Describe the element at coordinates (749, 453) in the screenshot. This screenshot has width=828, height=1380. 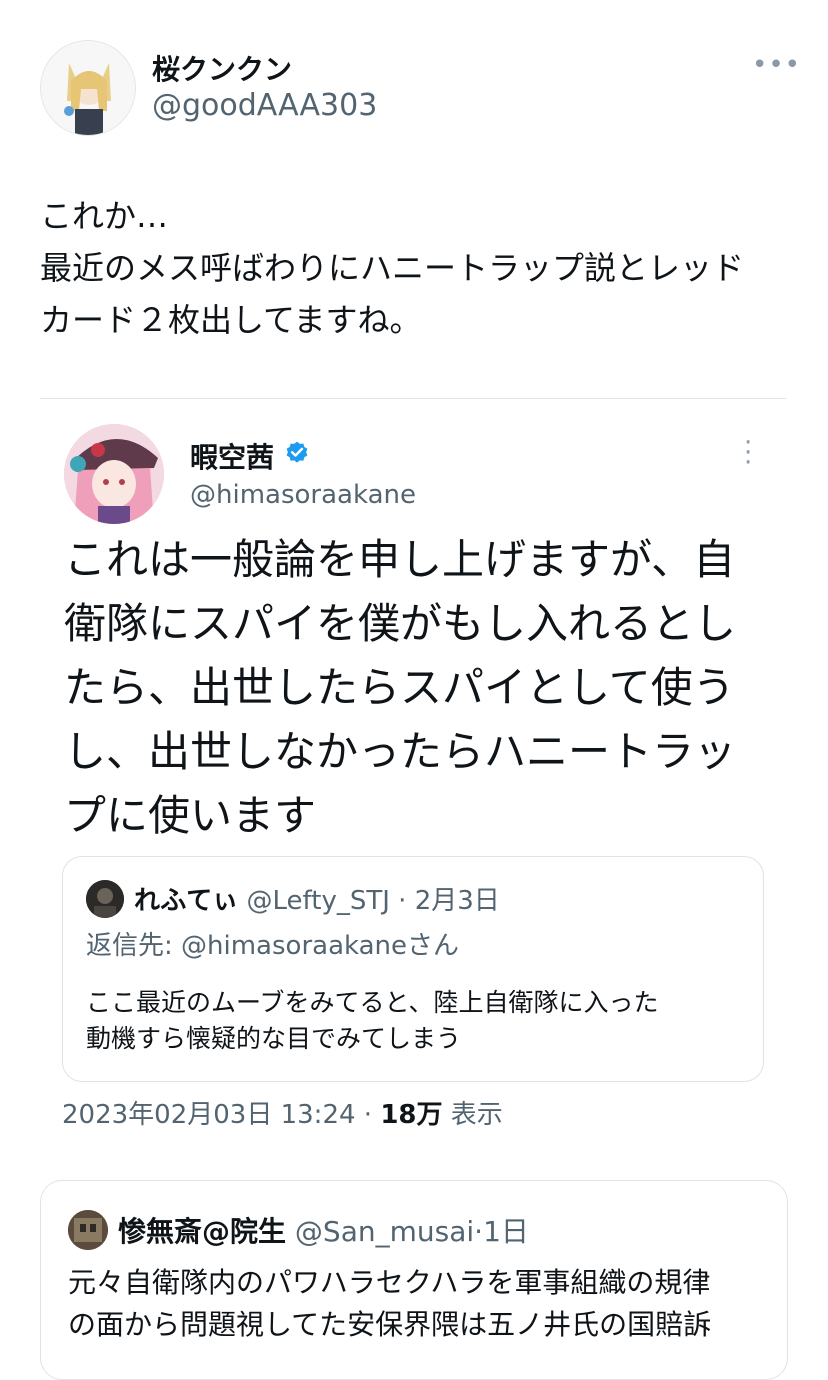
I see `more-vertical-icon: · · ·` at that location.